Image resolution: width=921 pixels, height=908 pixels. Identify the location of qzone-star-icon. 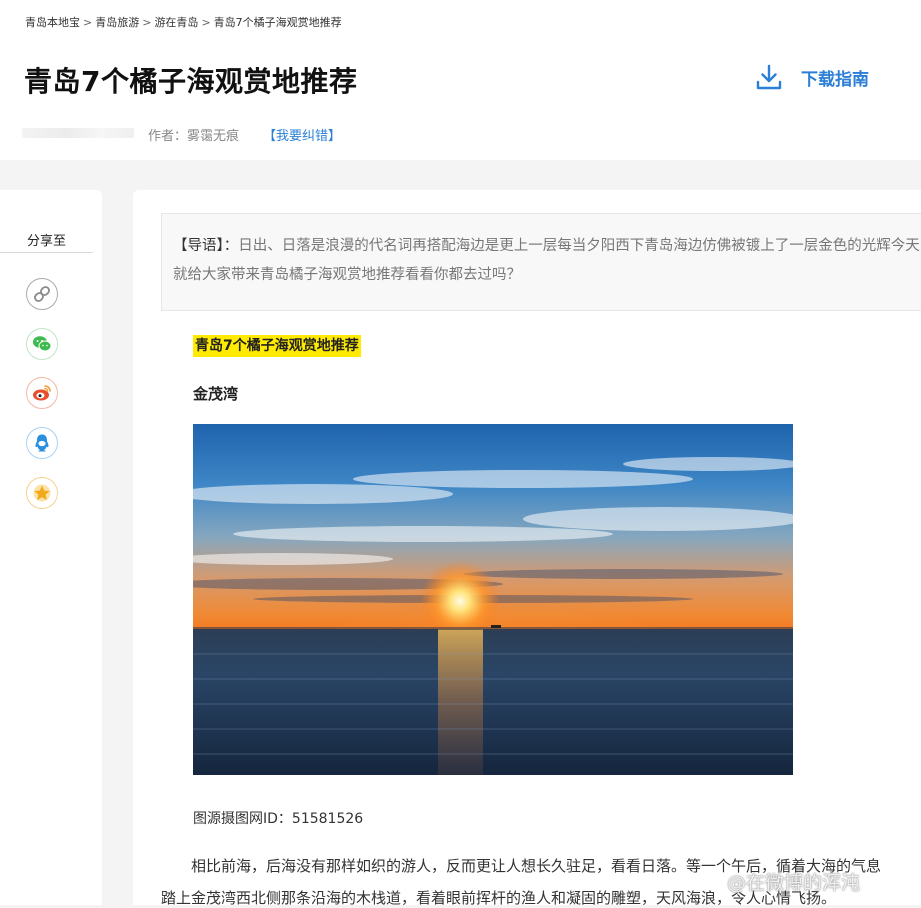
(42, 493).